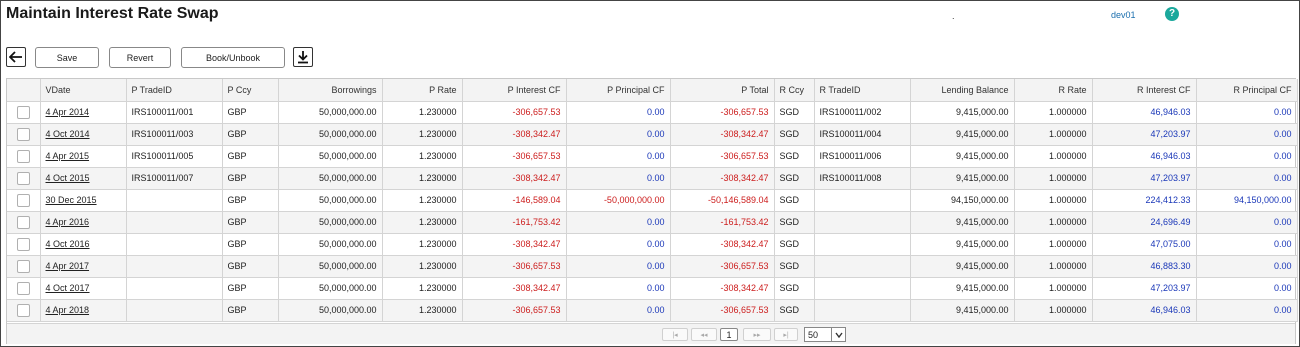  I want to click on column-header-vdate: VDate, so click(83, 90).